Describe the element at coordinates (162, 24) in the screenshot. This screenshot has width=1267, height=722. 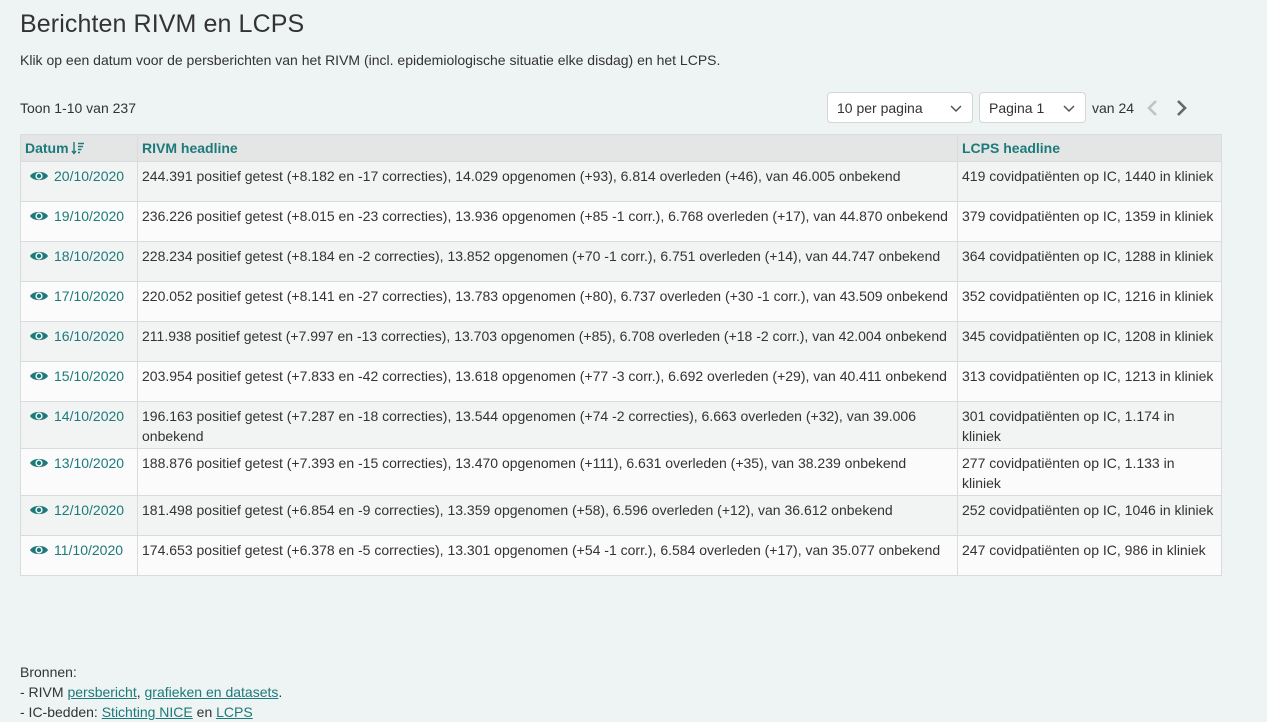
I see `page-title: Berichten RIVM en LCPS` at that location.